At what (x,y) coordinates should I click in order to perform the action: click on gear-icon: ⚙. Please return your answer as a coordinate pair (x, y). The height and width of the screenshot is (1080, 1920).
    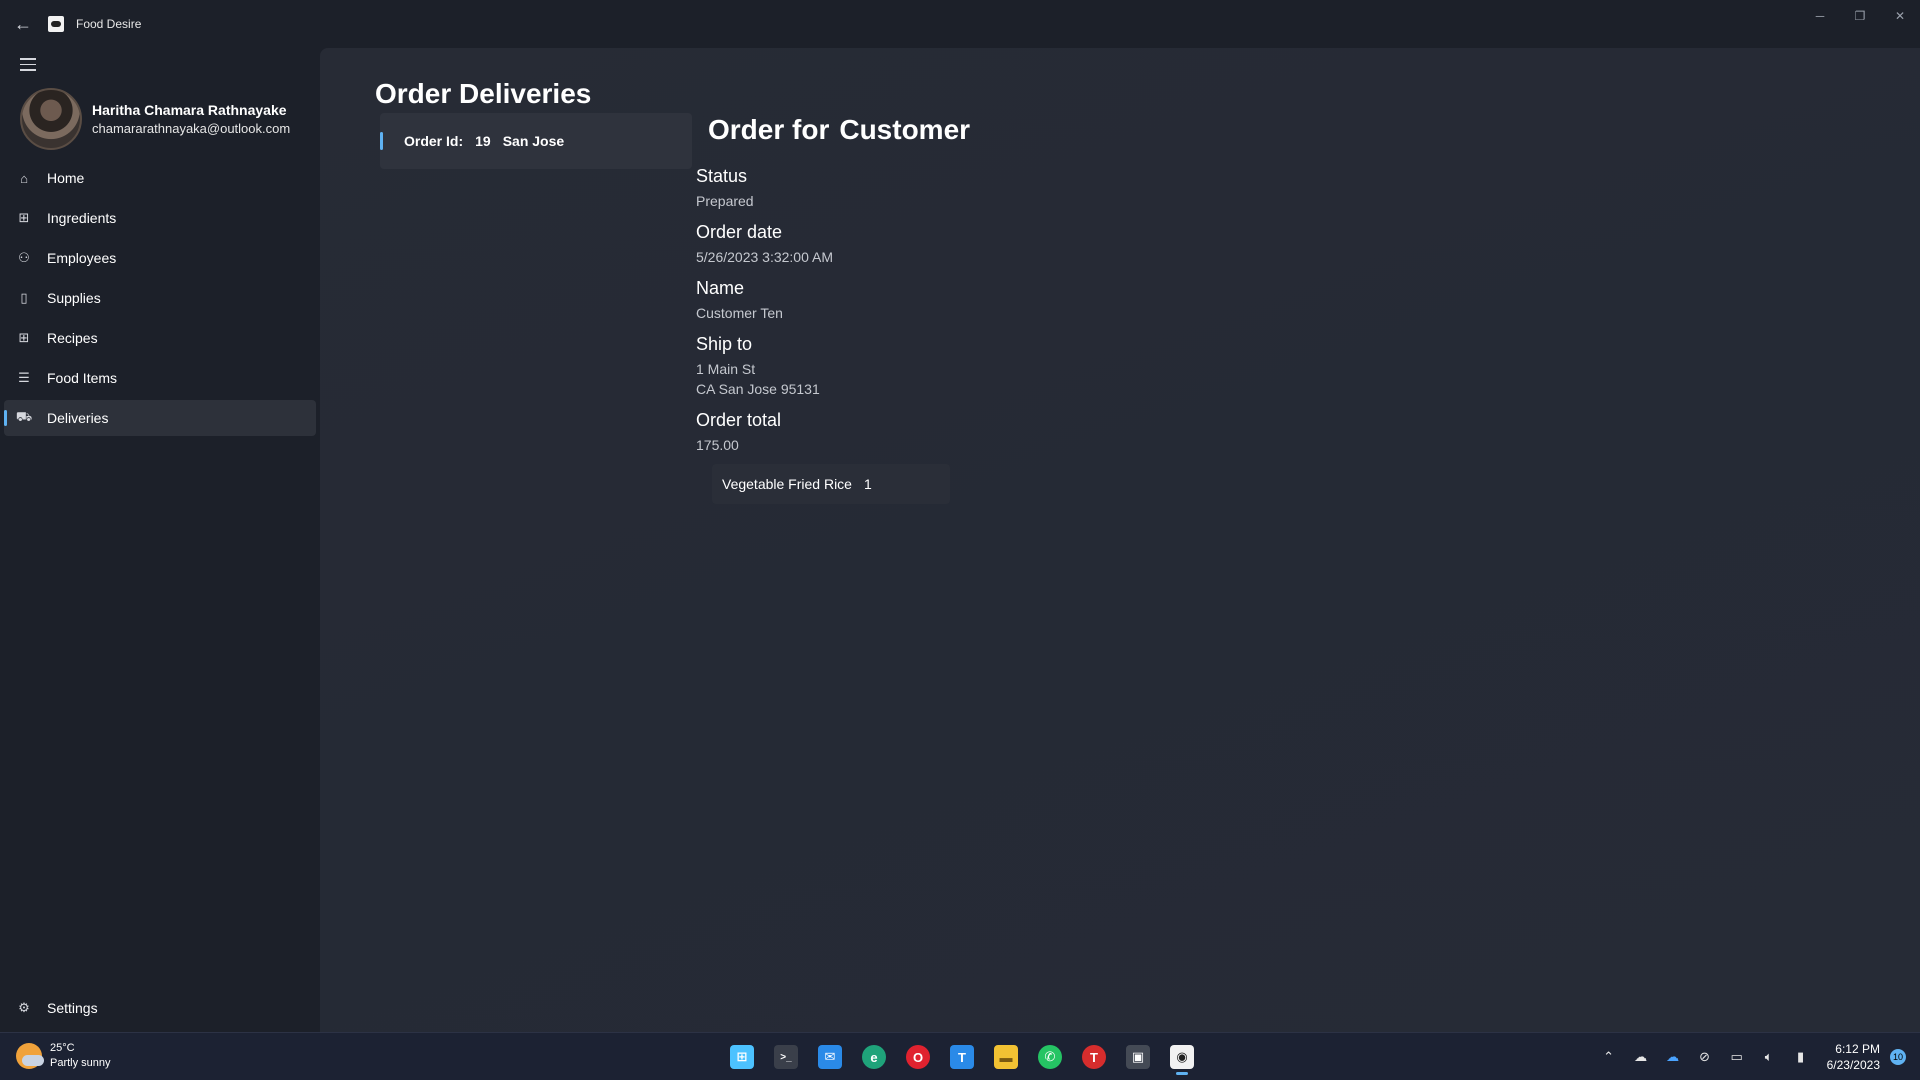
    Looking at the image, I should click on (24, 1007).